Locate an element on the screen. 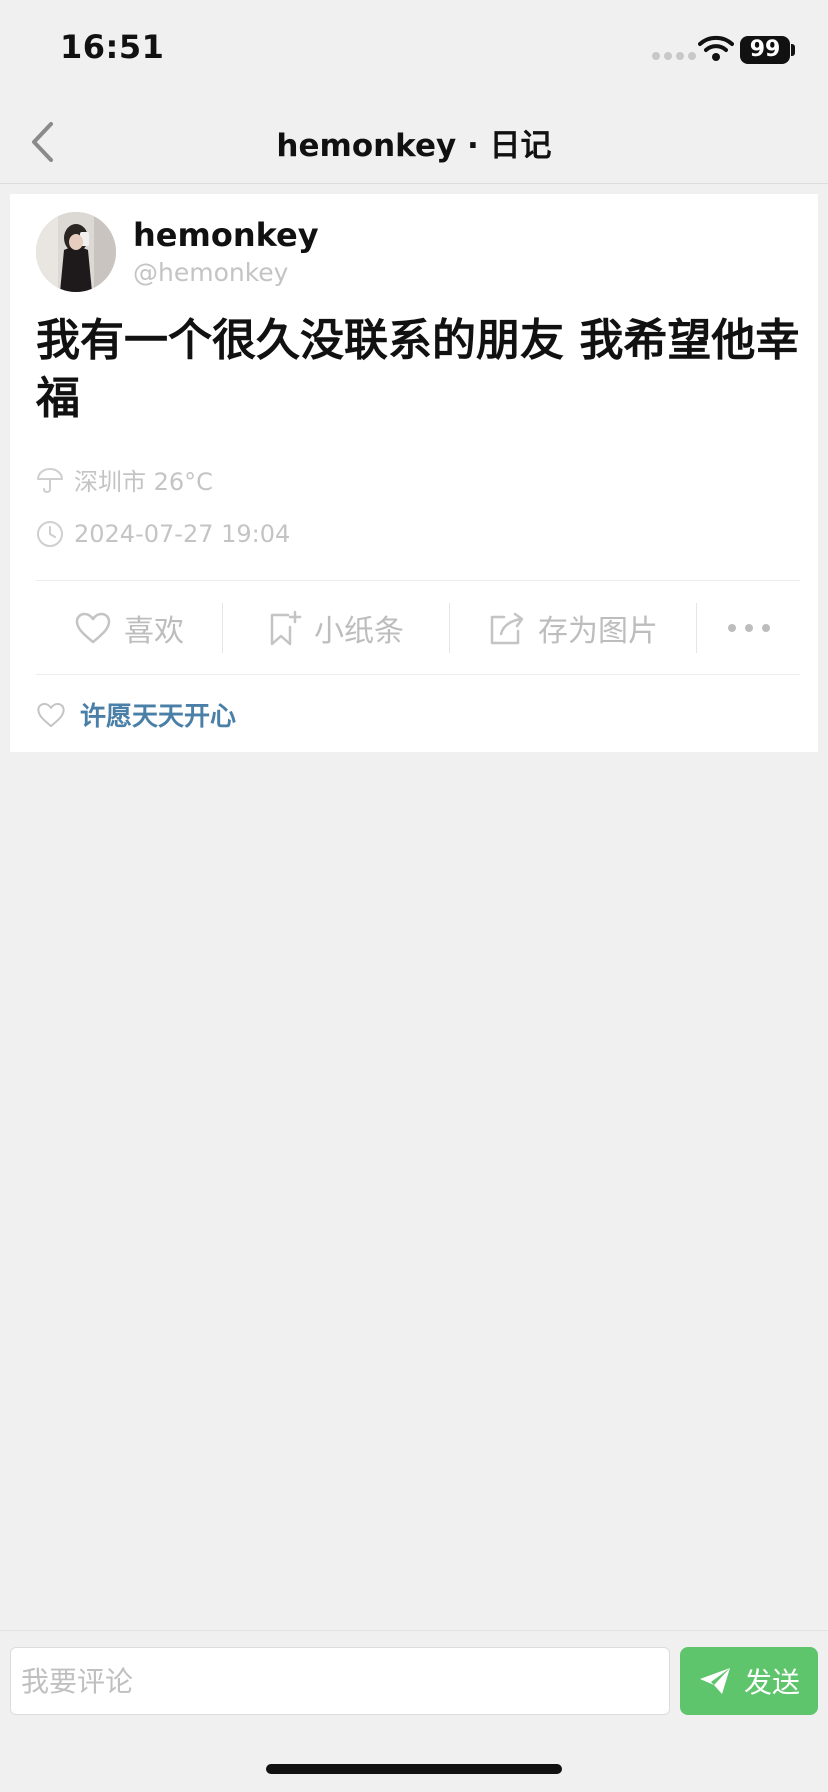  likes-row: 许愿天天开心 is located at coordinates (136, 714).